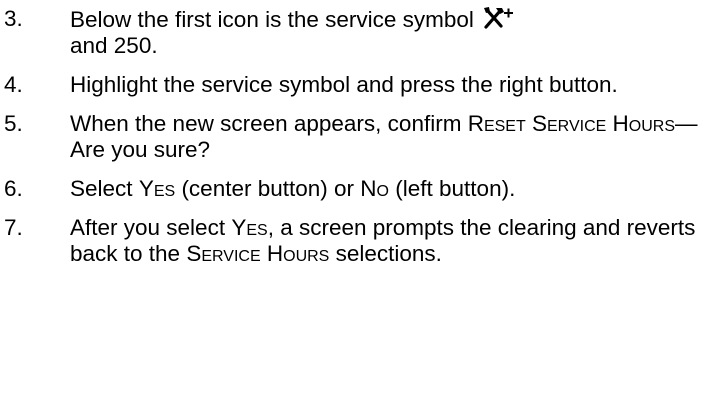 This screenshot has width=707, height=394. What do you see at coordinates (114, 45) in the screenshot?
I see `step-text-continued: and 250.` at bounding box center [114, 45].